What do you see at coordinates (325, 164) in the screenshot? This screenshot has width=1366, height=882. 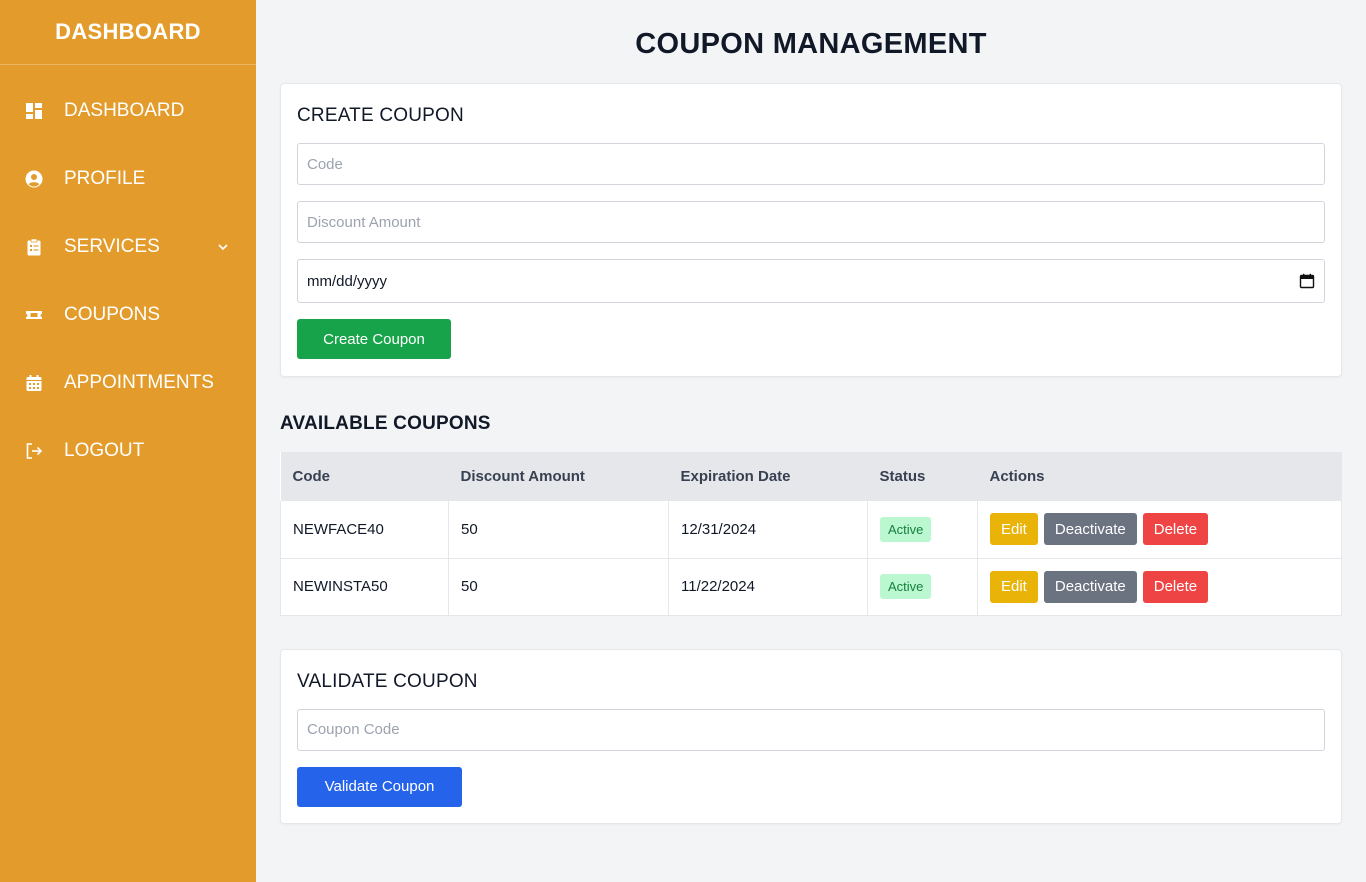 I see `code-input-placeholder: Code` at bounding box center [325, 164].